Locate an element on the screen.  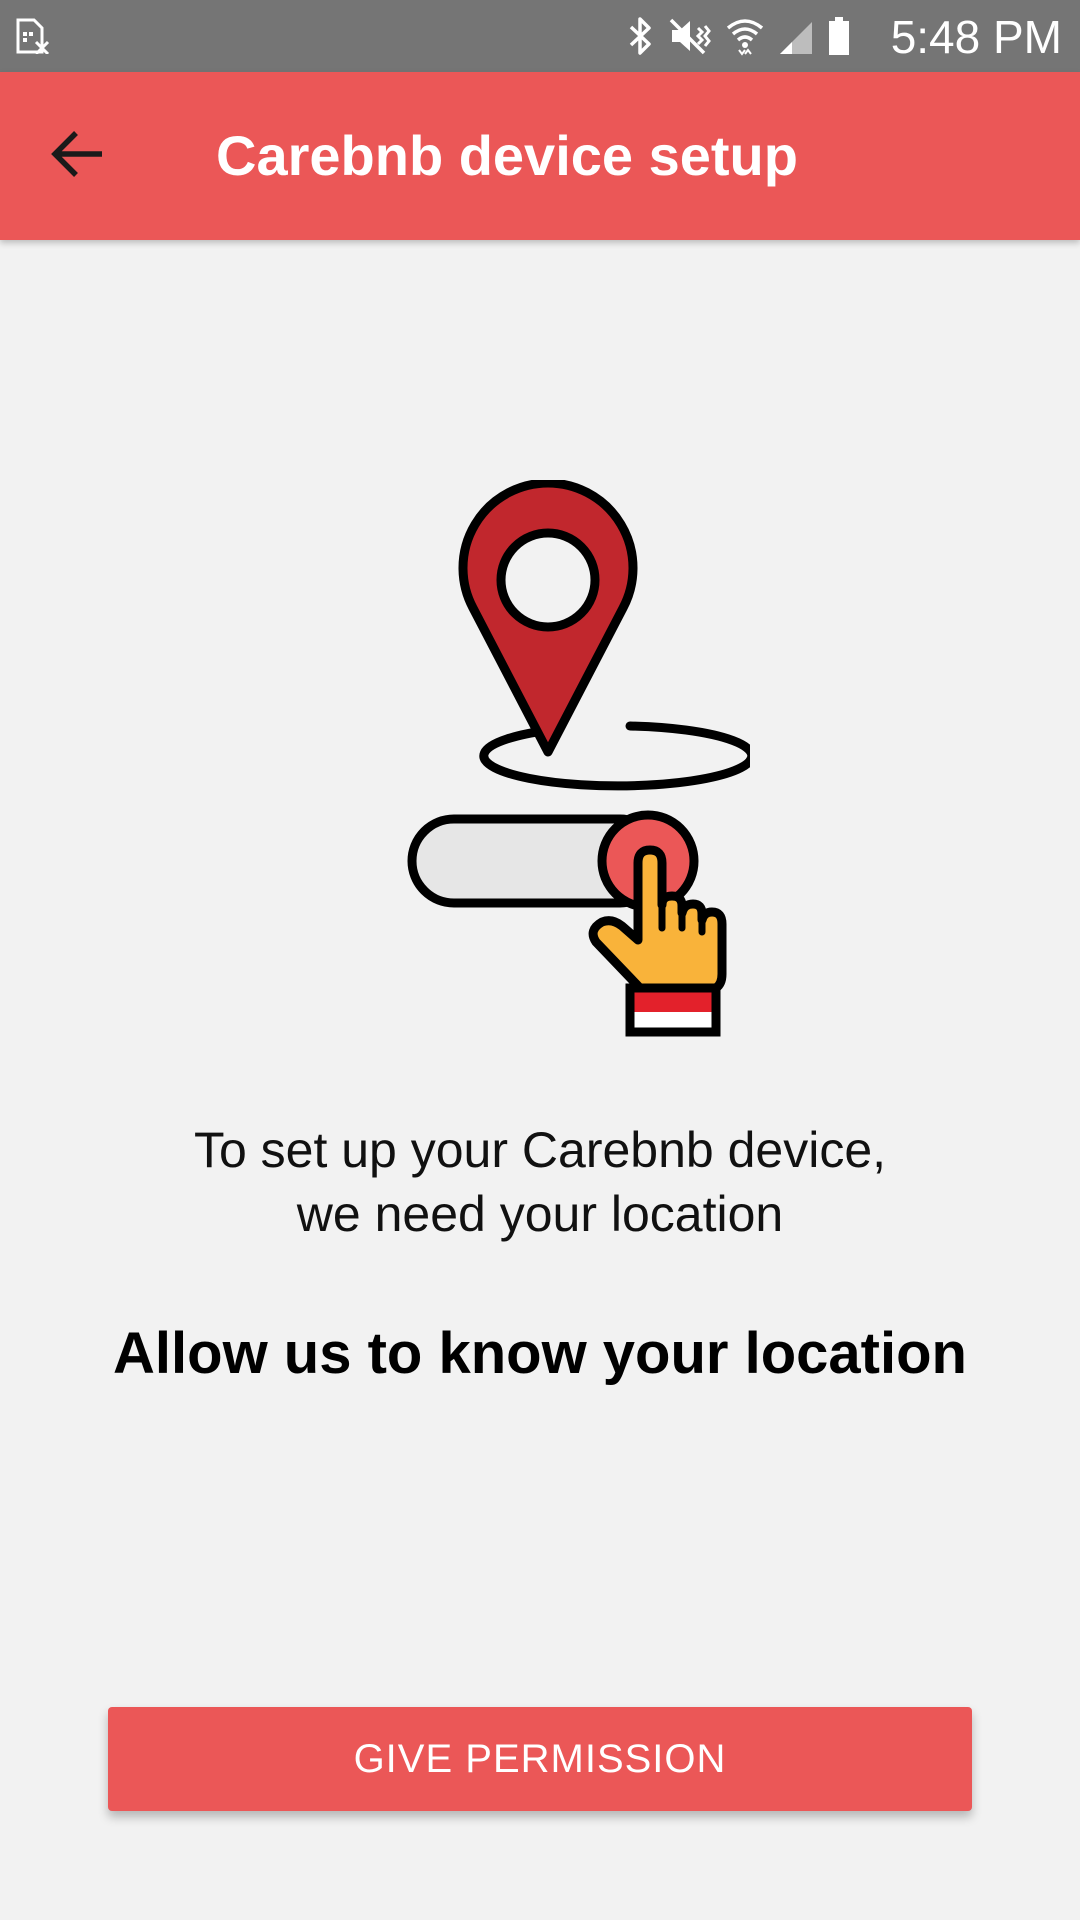
sim-card-icon is located at coordinates (32, 37).